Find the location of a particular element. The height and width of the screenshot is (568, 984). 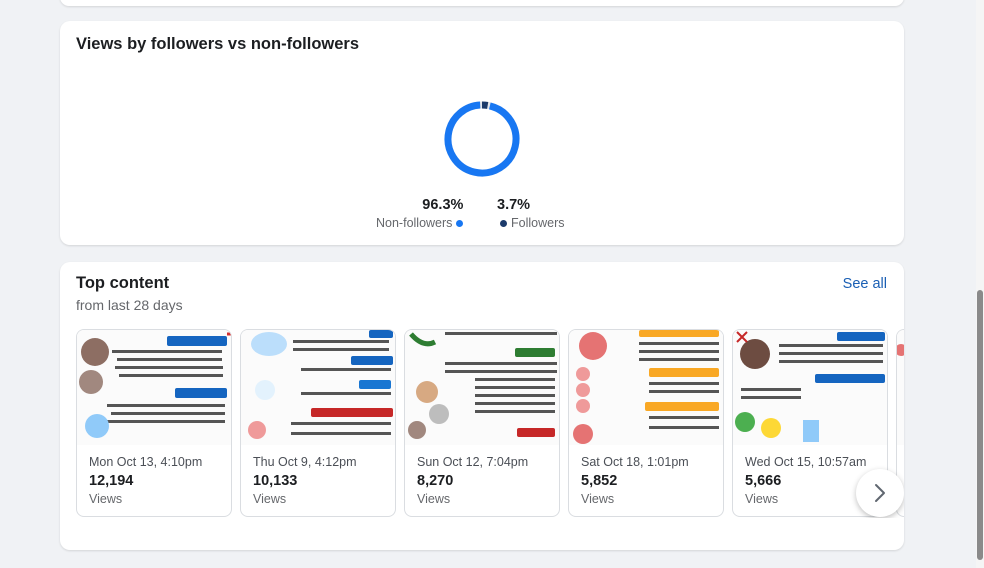

scrollbar-thumb is located at coordinates (980, 425).